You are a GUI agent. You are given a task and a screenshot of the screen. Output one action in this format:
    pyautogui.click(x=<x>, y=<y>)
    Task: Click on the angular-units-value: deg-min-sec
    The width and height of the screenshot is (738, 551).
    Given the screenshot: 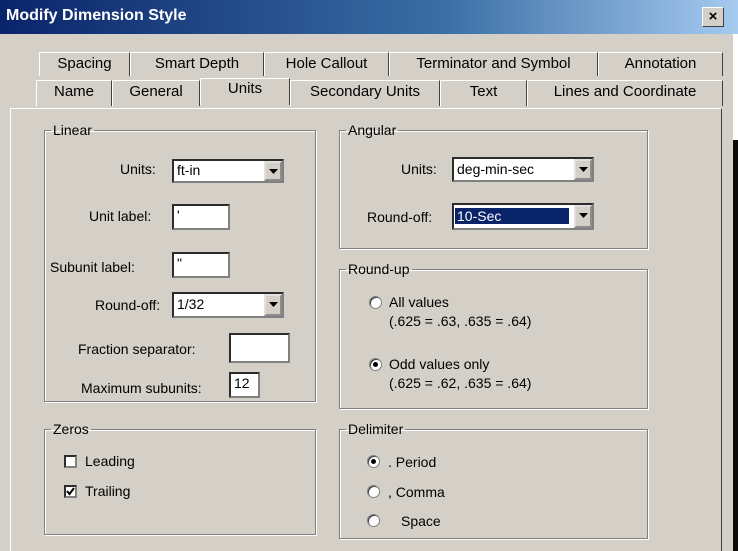 What is the action you would take?
    pyautogui.click(x=496, y=169)
    